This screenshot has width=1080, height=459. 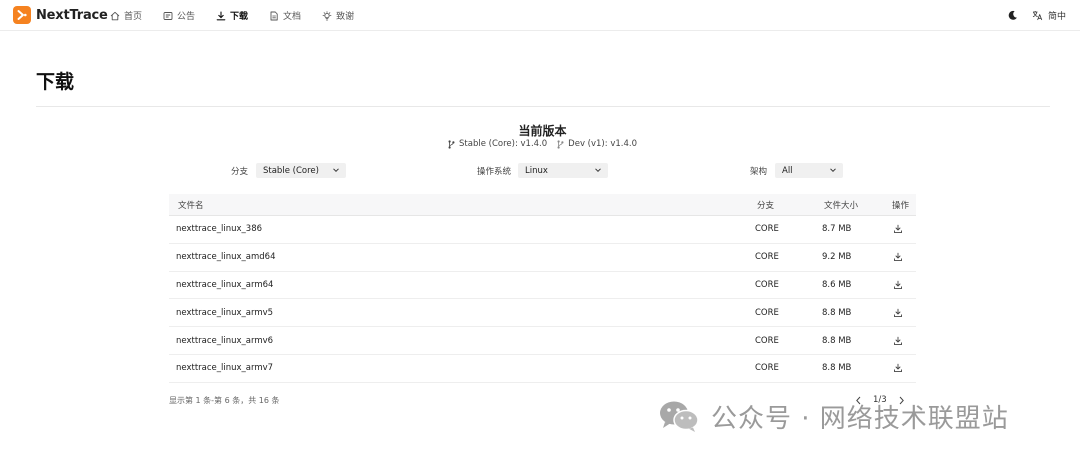 What do you see at coordinates (225, 312) in the screenshot?
I see `row-filename: nexttrace_linux_armv5` at bounding box center [225, 312].